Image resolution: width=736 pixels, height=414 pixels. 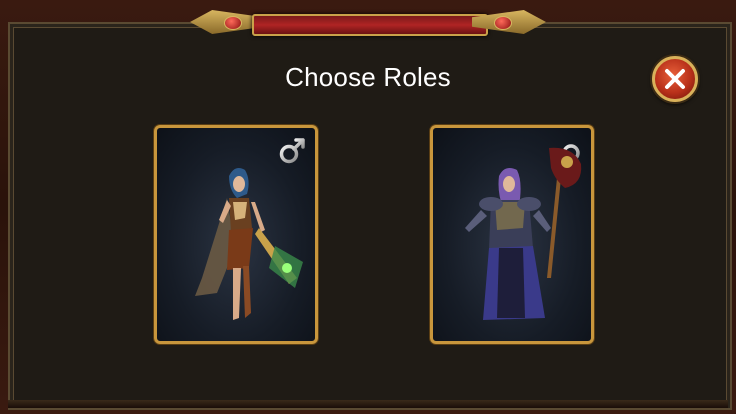 What do you see at coordinates (233, 23) in the screenshot?
I see `ornament-gem-left` at bounding box center [233, 23].